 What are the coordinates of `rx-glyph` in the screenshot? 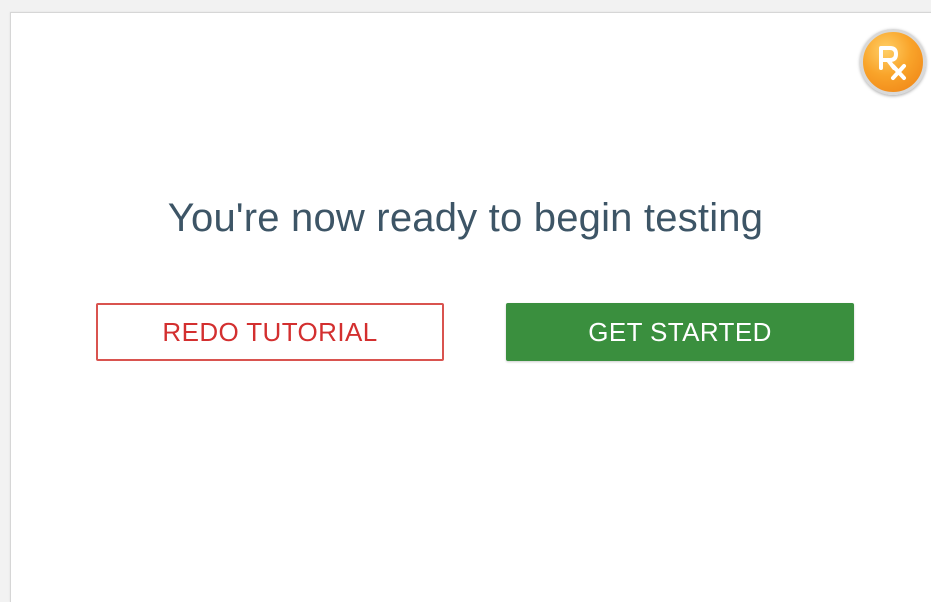 It's located at (892, 63).